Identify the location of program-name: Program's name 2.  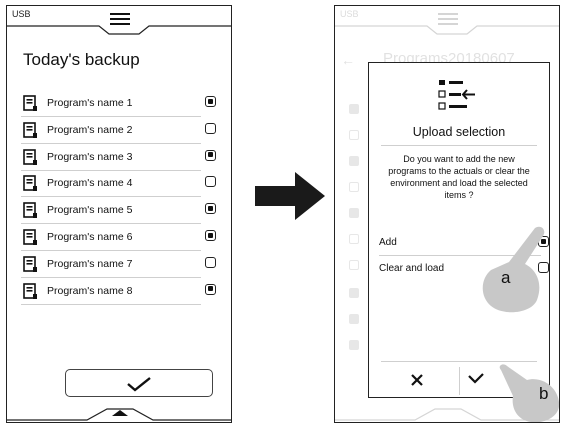
(90, 129).